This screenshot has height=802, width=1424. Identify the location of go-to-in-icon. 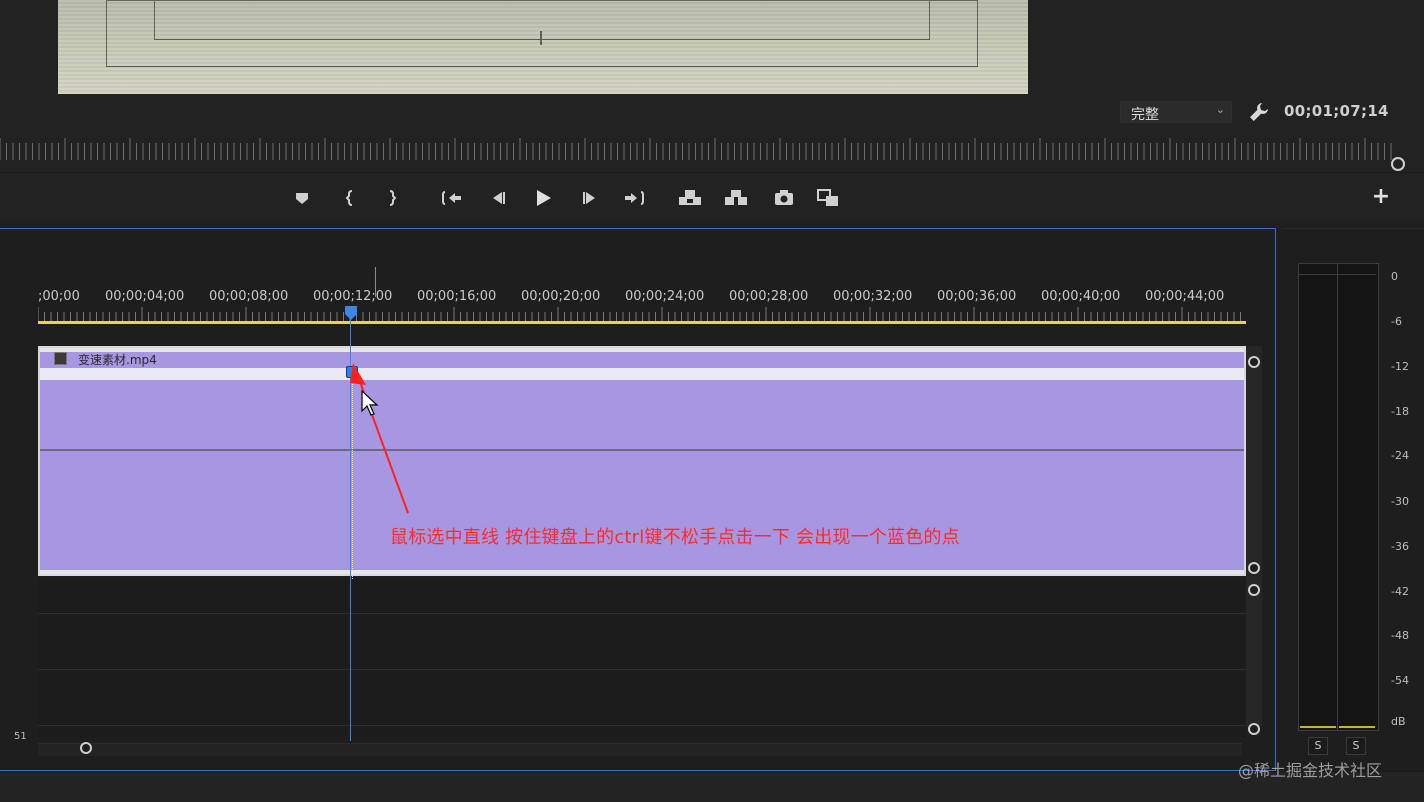
(452, 198).